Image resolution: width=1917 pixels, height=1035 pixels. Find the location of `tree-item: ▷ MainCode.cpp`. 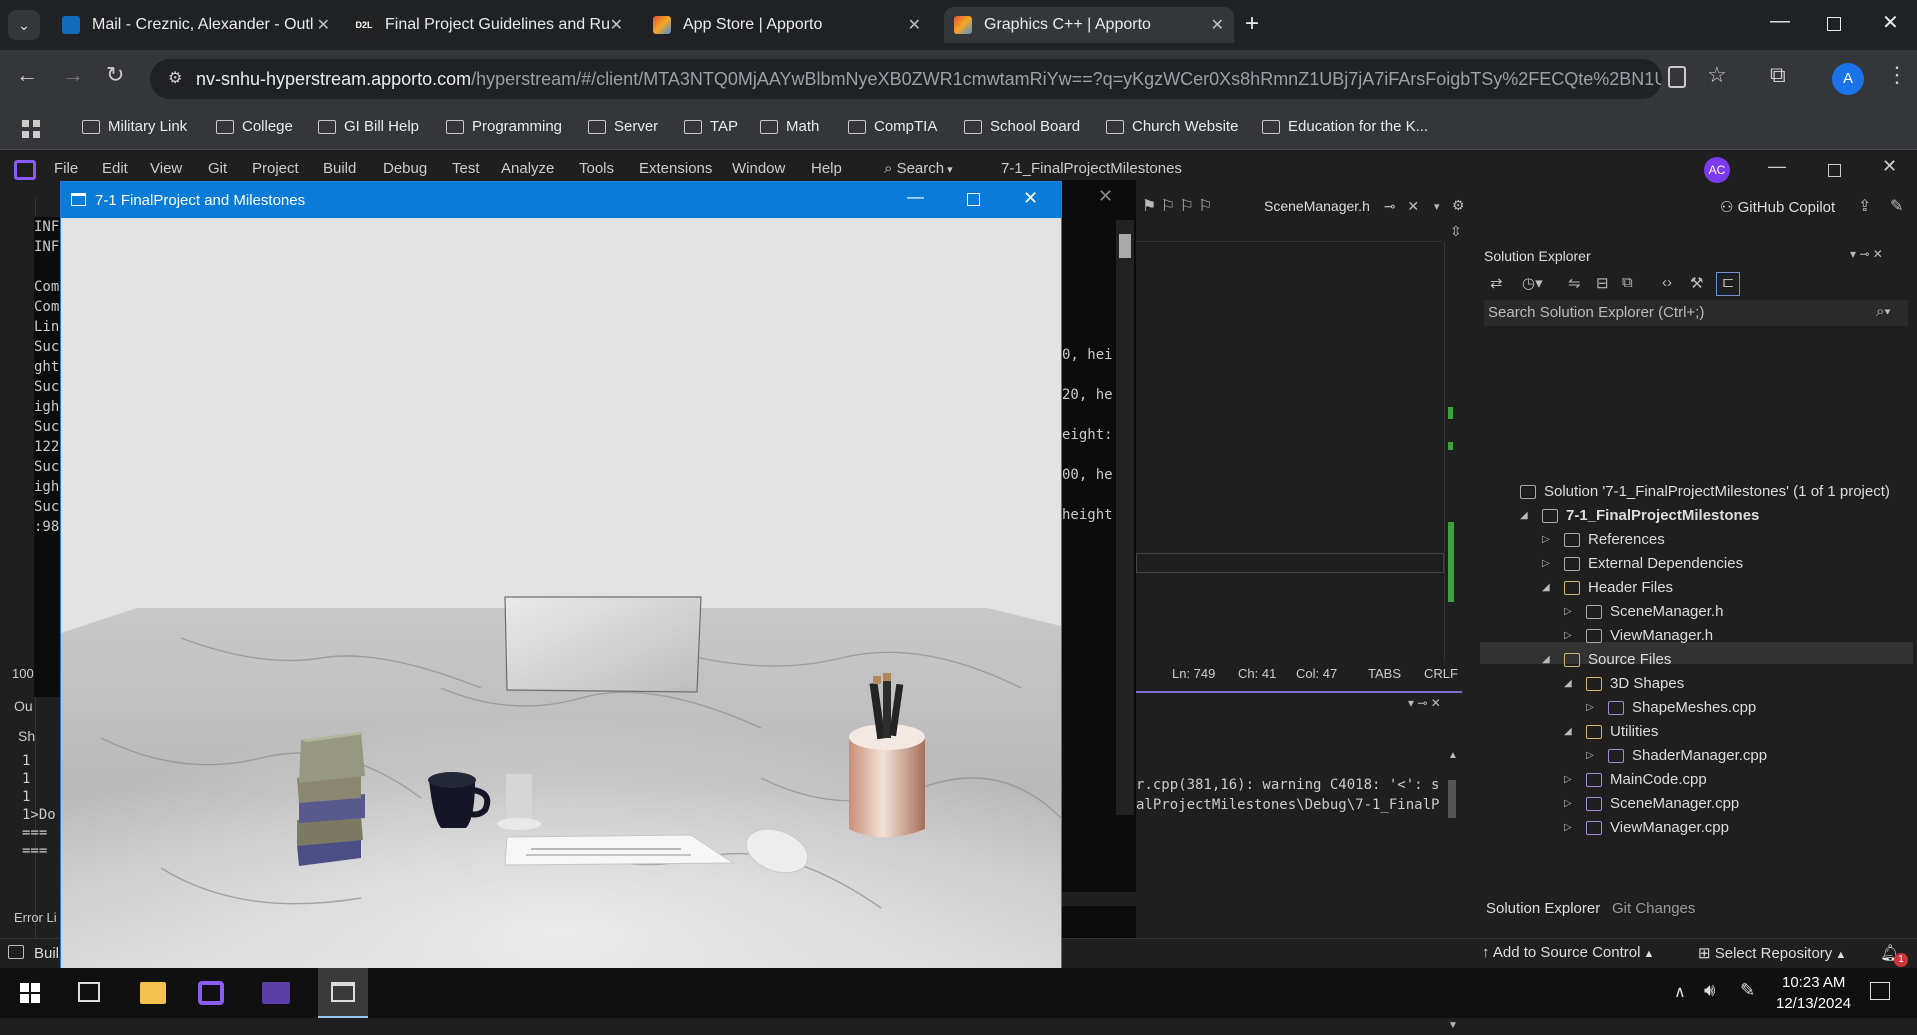

tree-item: ▷ MainCode.cpp is located at coordinates (1635, 779).